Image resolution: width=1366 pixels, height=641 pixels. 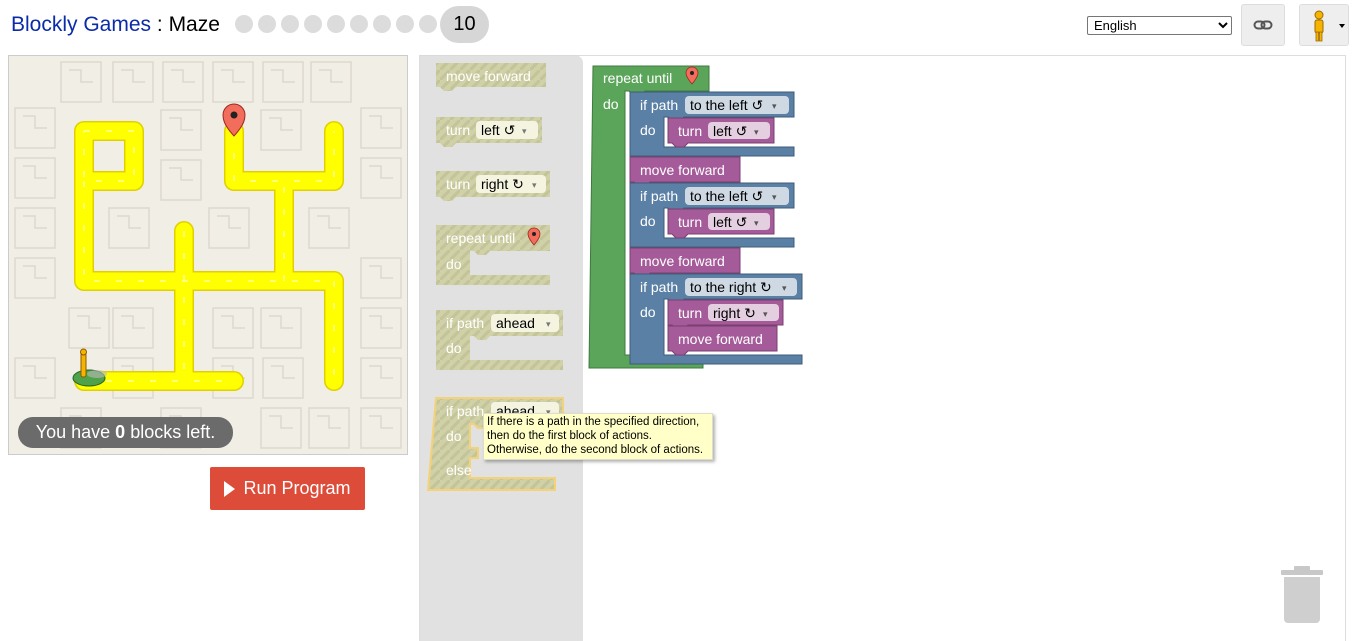 What do you see at coordinates (501, 348) in the screenshot?
I see `toolbox-flyout` at bounding box center [501, 348].